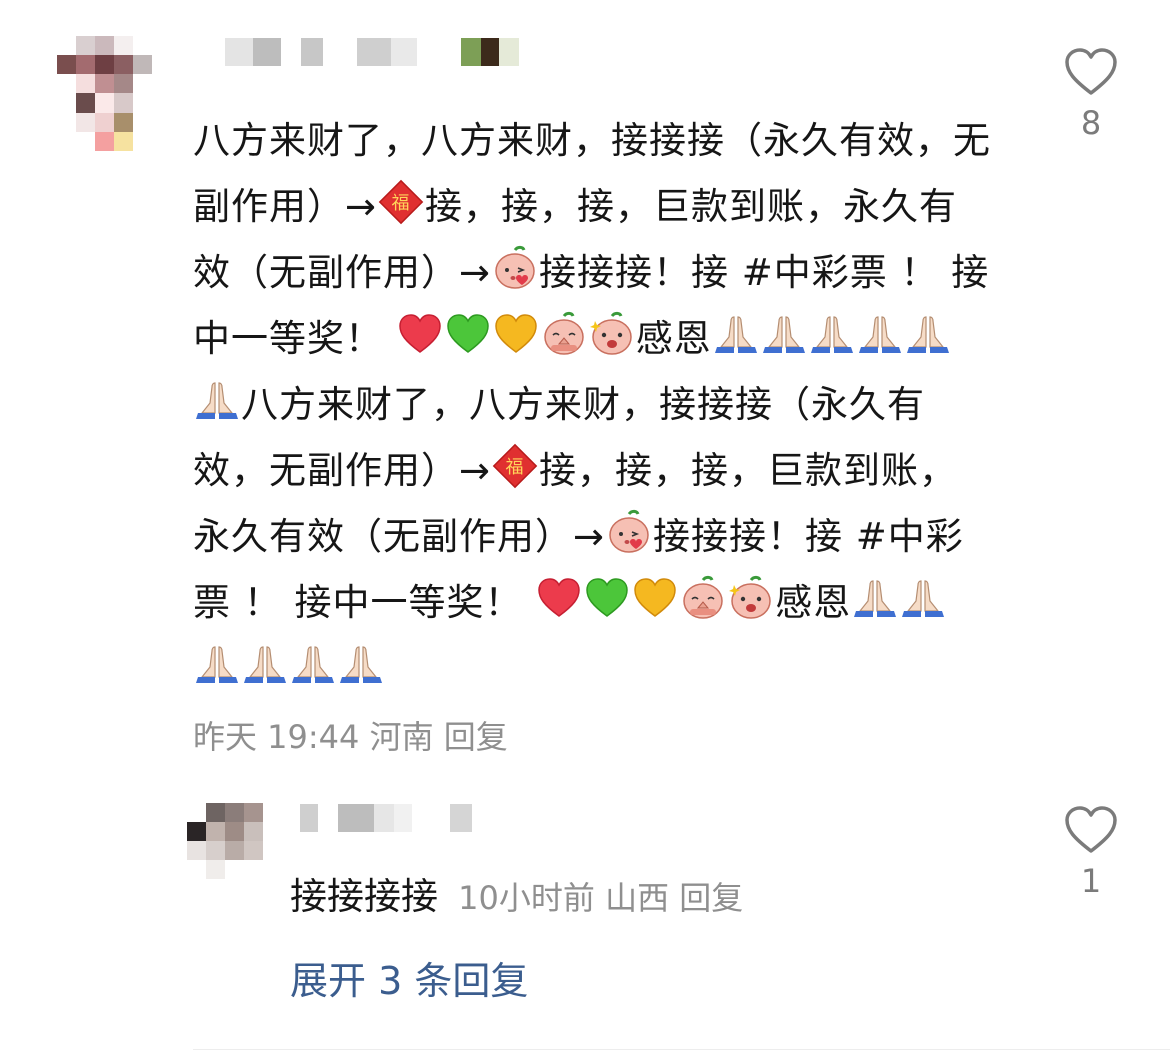 This screenshot has height=1061, width=1170. What do you see at coordinates (386, 818) in the screenshot?
I see `reply-username` at bounding box center [386, 818].